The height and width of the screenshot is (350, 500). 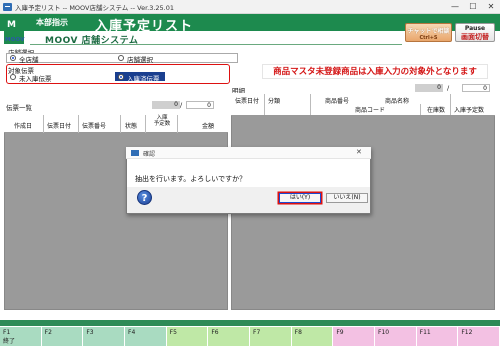 I want to click on chat-button-shortcut: Ctrl+S, so click(x=428, y=38).